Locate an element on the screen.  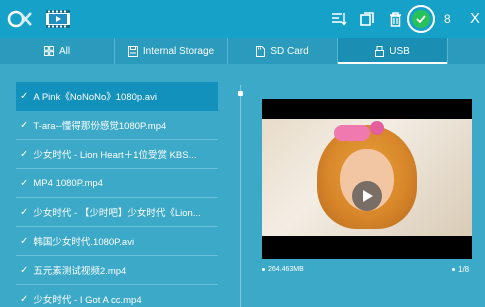
file-name: 少女时代 - I Got A cc.mp4 is located at coordinates (87, 300).